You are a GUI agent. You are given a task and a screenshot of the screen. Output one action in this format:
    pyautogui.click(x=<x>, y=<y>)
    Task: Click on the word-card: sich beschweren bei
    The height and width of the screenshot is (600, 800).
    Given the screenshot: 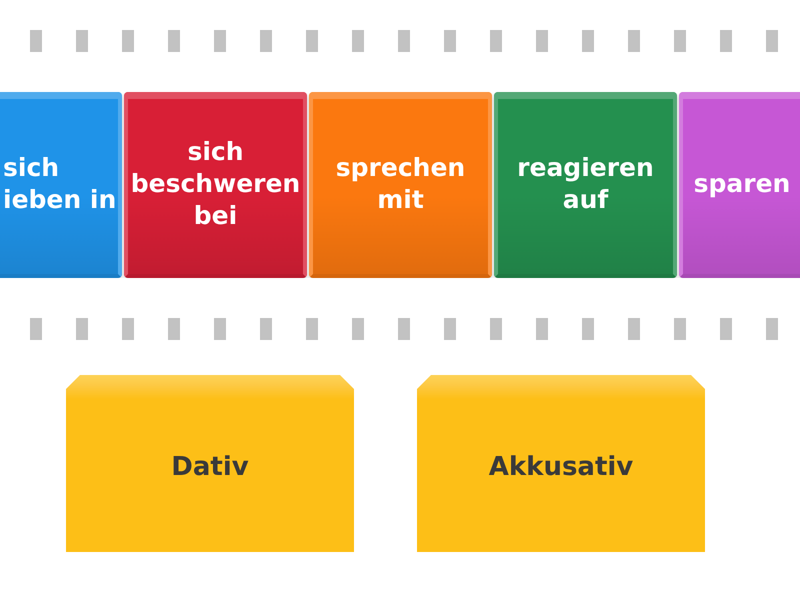 What is the action you would take?
    pyautogui.click(x=215, y=185)
    